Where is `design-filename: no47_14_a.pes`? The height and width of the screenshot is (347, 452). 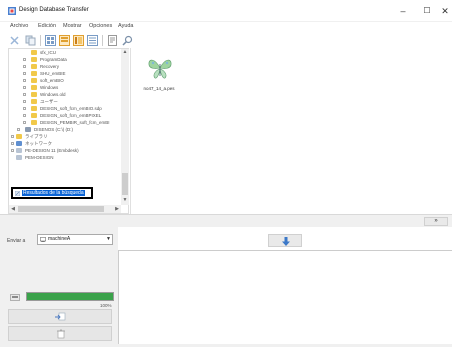 design-filename: no47_14_a.pes is located at coordinates (159, 88).